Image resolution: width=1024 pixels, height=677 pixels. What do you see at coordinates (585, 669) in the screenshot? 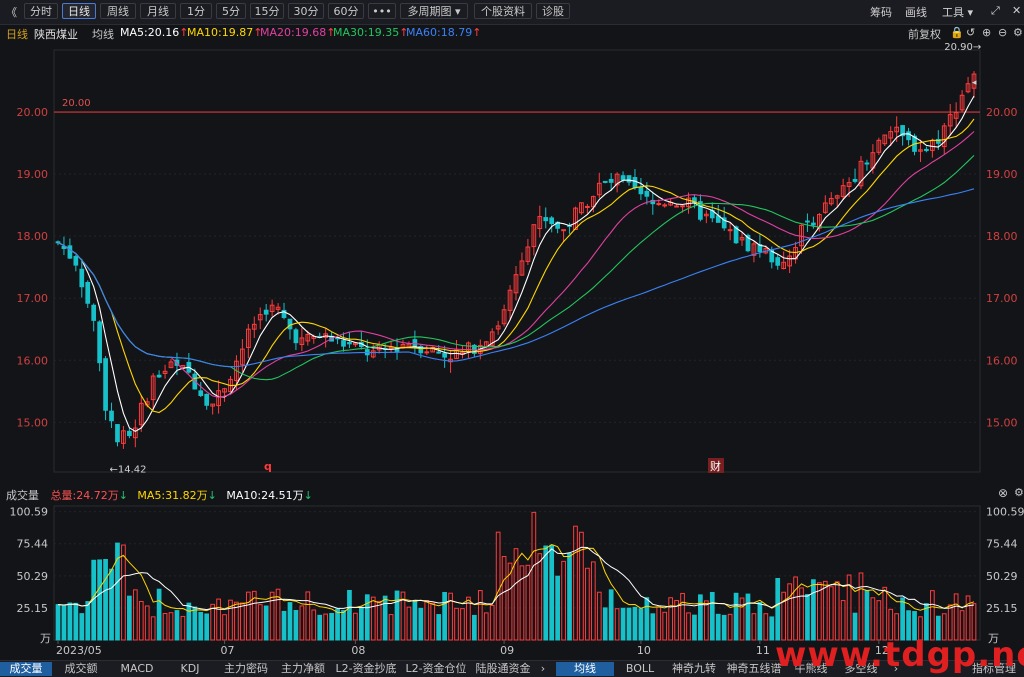
I see `tab-ma: 均线` at bounding box center [585, 669].